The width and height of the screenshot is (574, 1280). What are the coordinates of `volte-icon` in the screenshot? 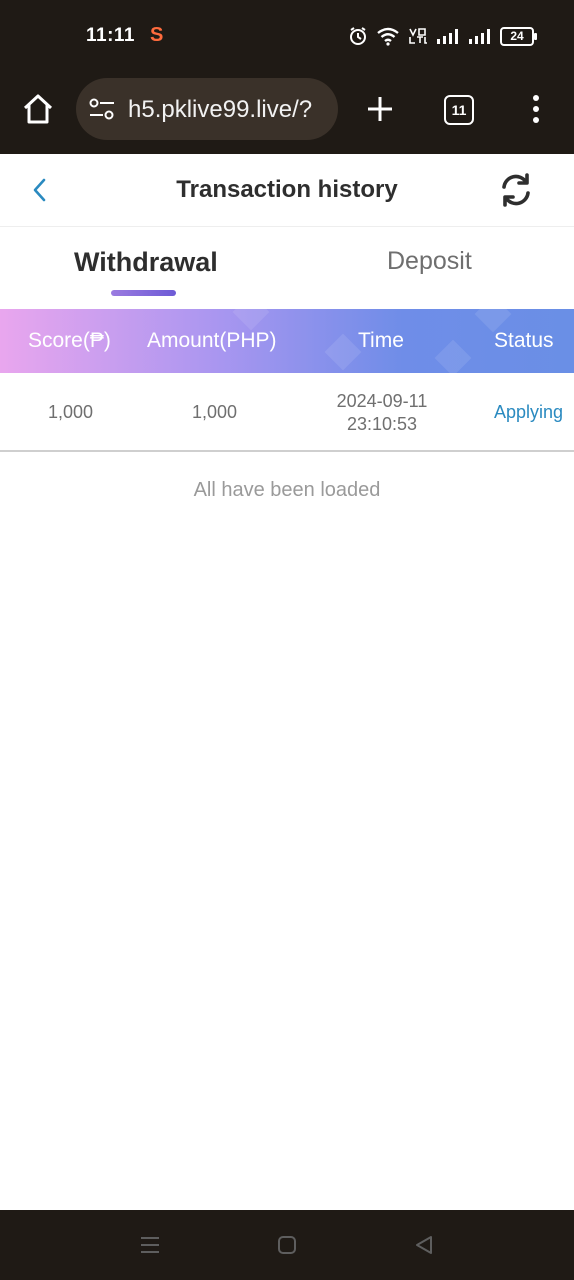 It's located at (418, 36).